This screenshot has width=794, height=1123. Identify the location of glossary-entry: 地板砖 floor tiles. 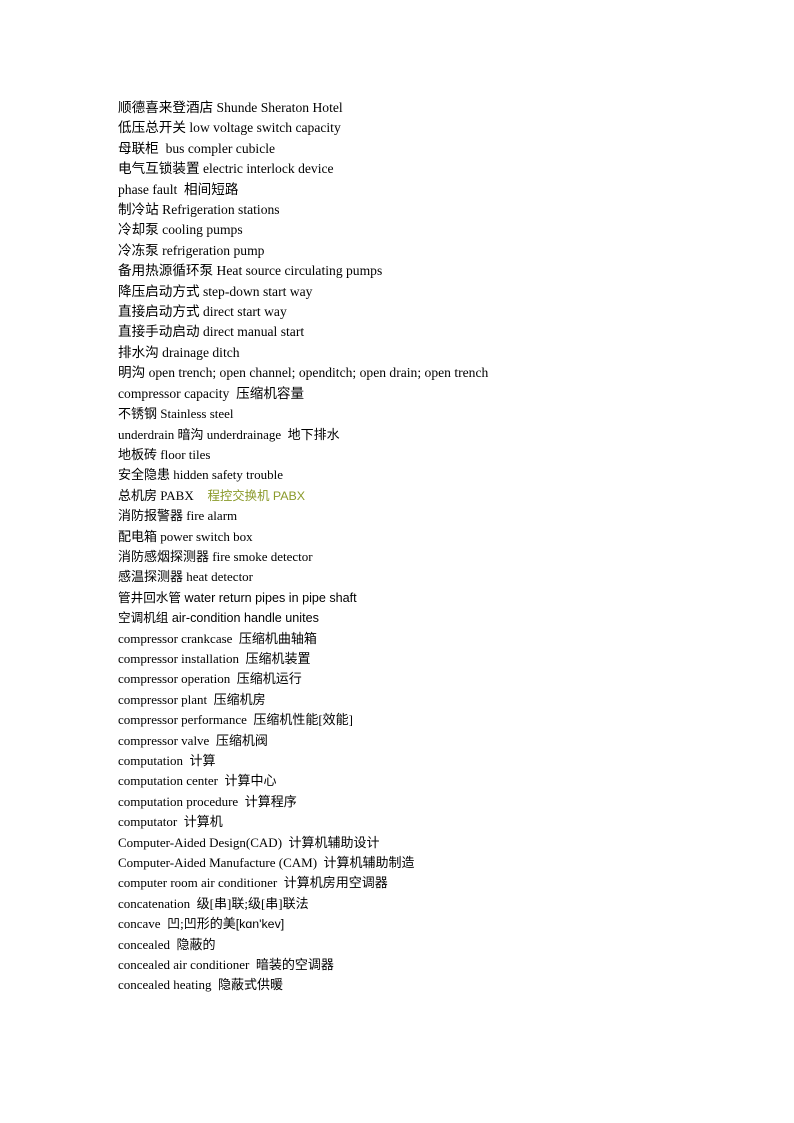
(428, 455).